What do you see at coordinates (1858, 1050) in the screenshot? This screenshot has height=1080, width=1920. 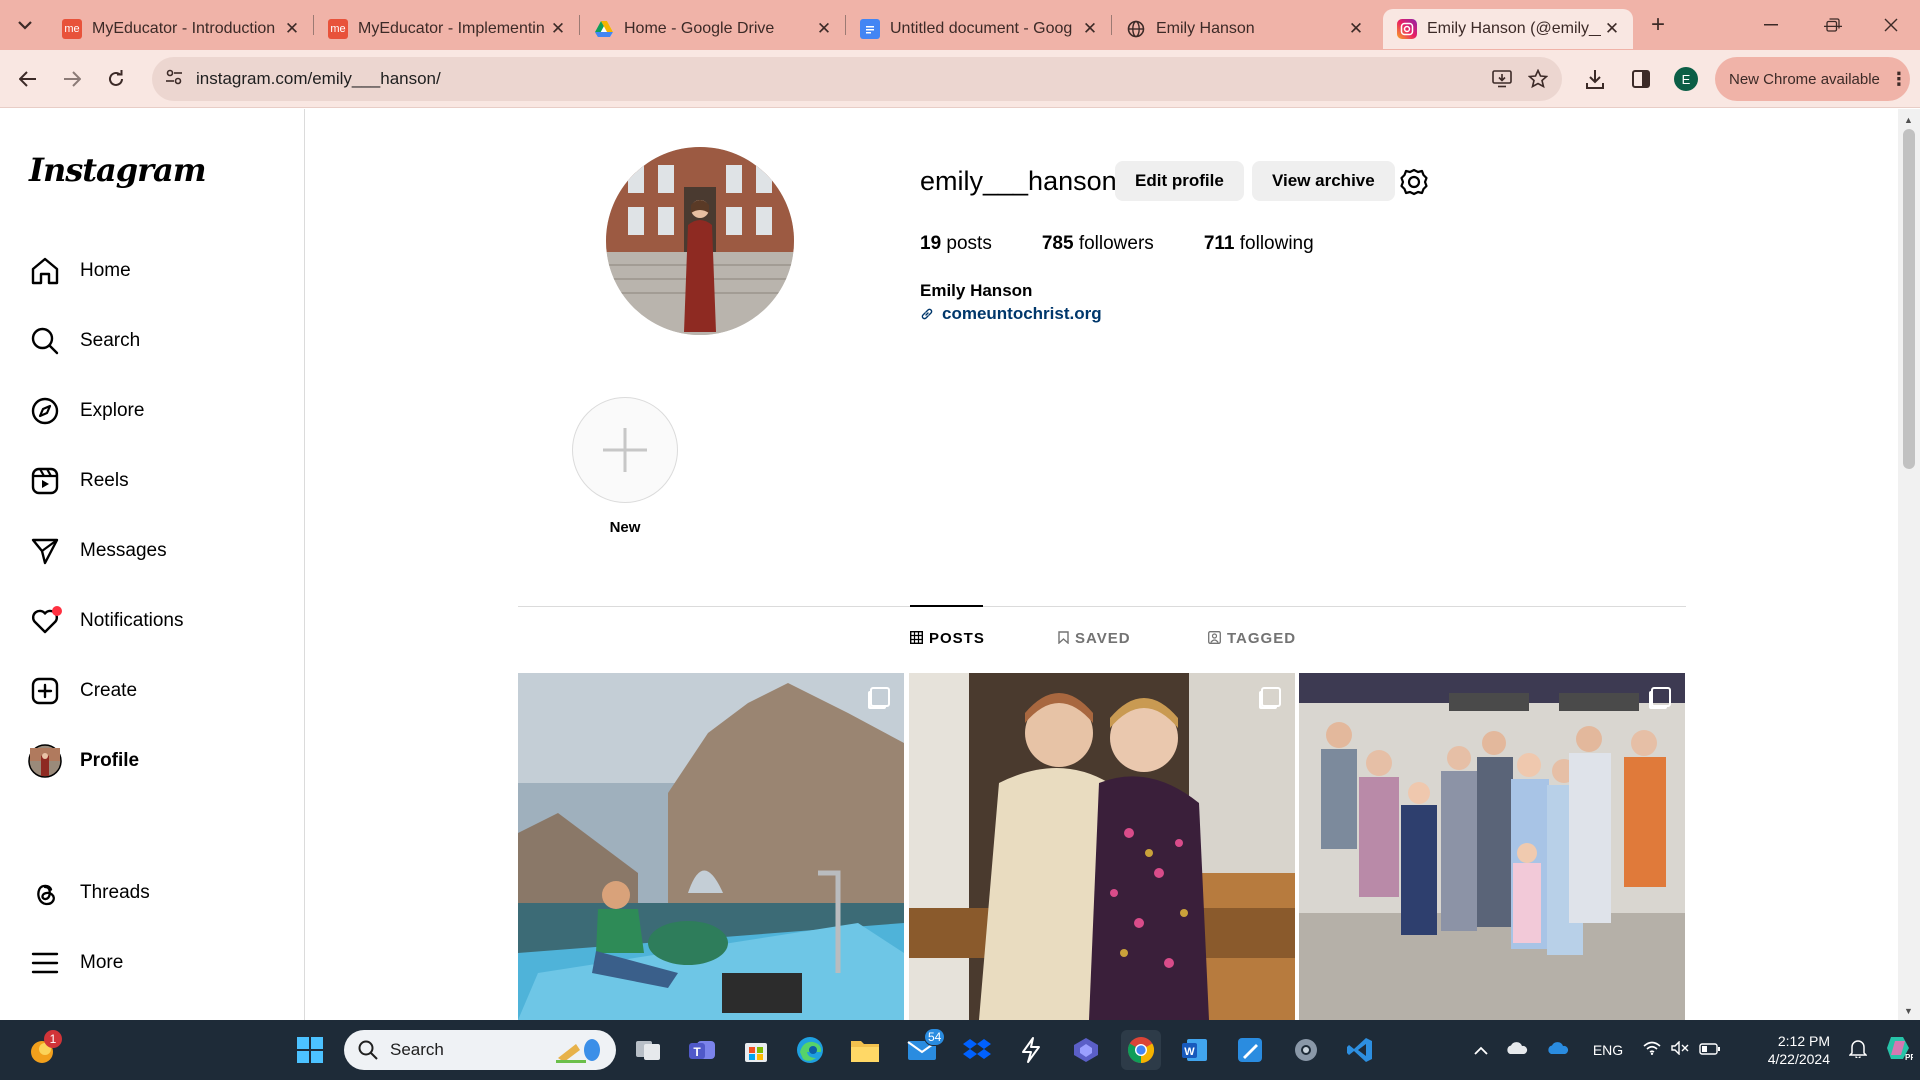 I see `notification-bell-icon` at bounding box center [1858, 1050].